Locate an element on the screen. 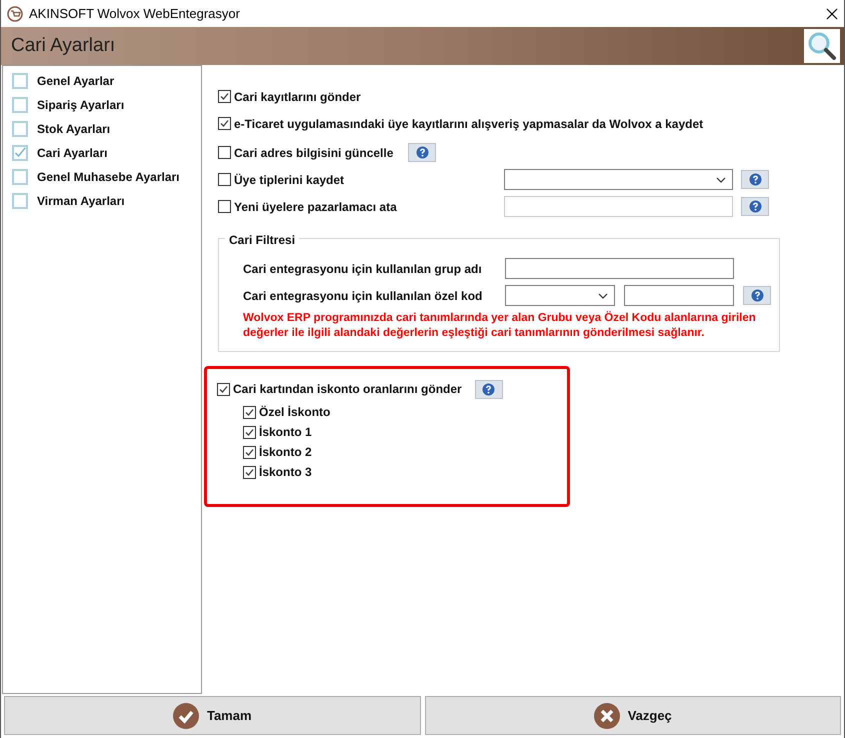 This screenshot has height=738, width=845. option-label: Yeni üyelere pazarlamacı ata is located at coordinates (315, 207).